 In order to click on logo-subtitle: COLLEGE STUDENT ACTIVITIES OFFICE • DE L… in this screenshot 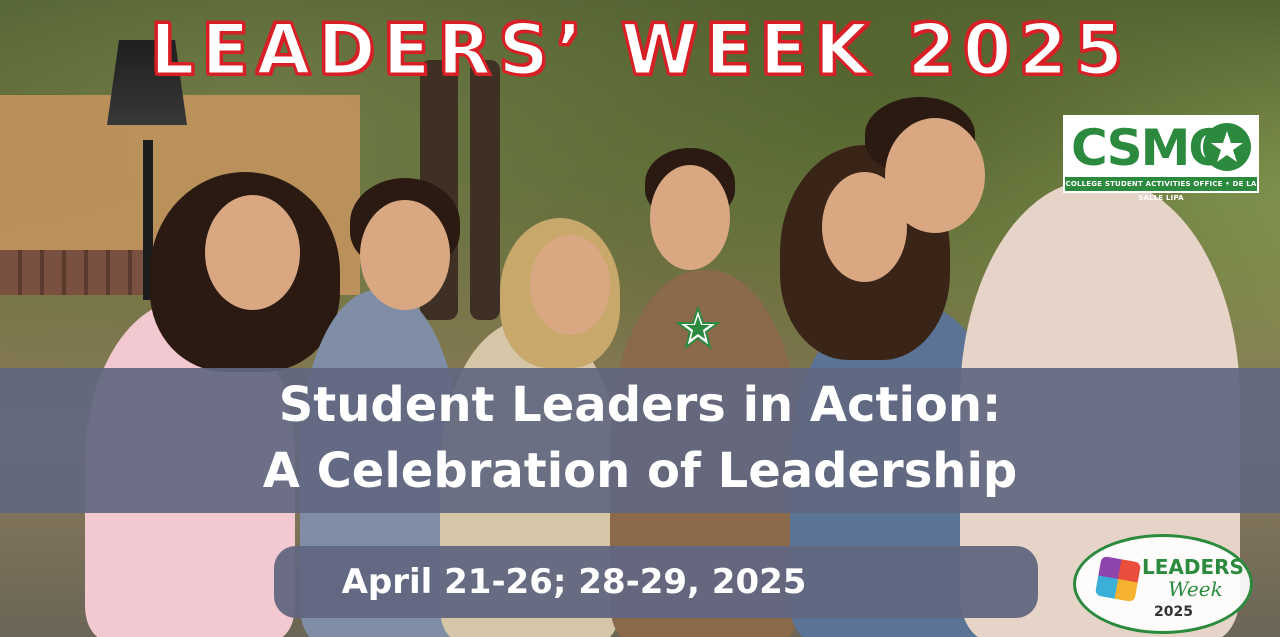, I will do `click(1161, 189)`.